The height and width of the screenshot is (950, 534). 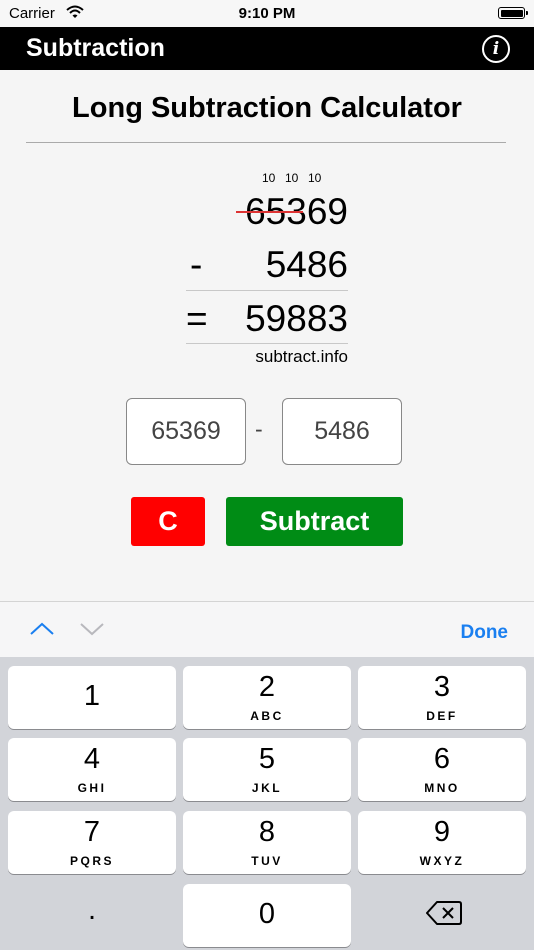 What do you see at coordinates (92, 631) in the screenshot?
I see `chevron-down-icon` at bounding box center [92, 631].